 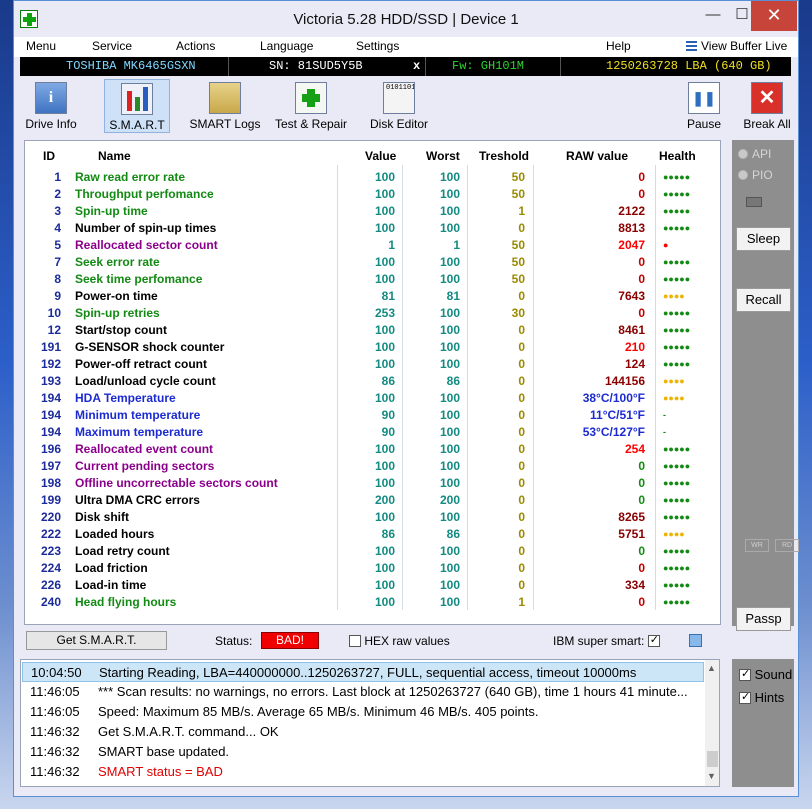 What do you see at coordinates (372, 211) in the screenshot?
I see `table-row: 3 Spin-up time 100 100 1 2122 ●●●●●` at bounding box center [372, 211].